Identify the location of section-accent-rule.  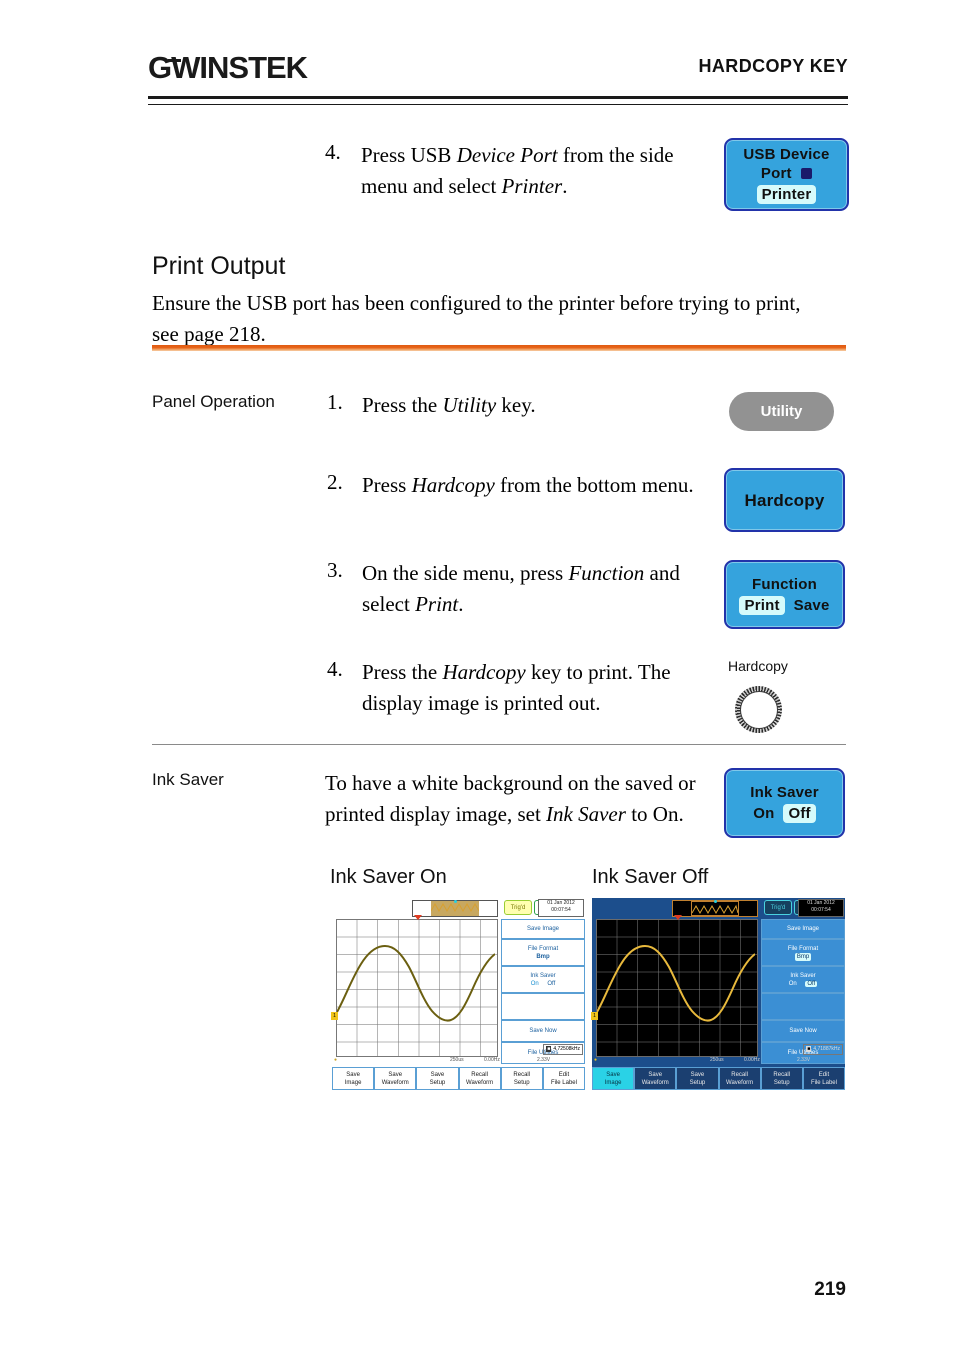
(499, 348).